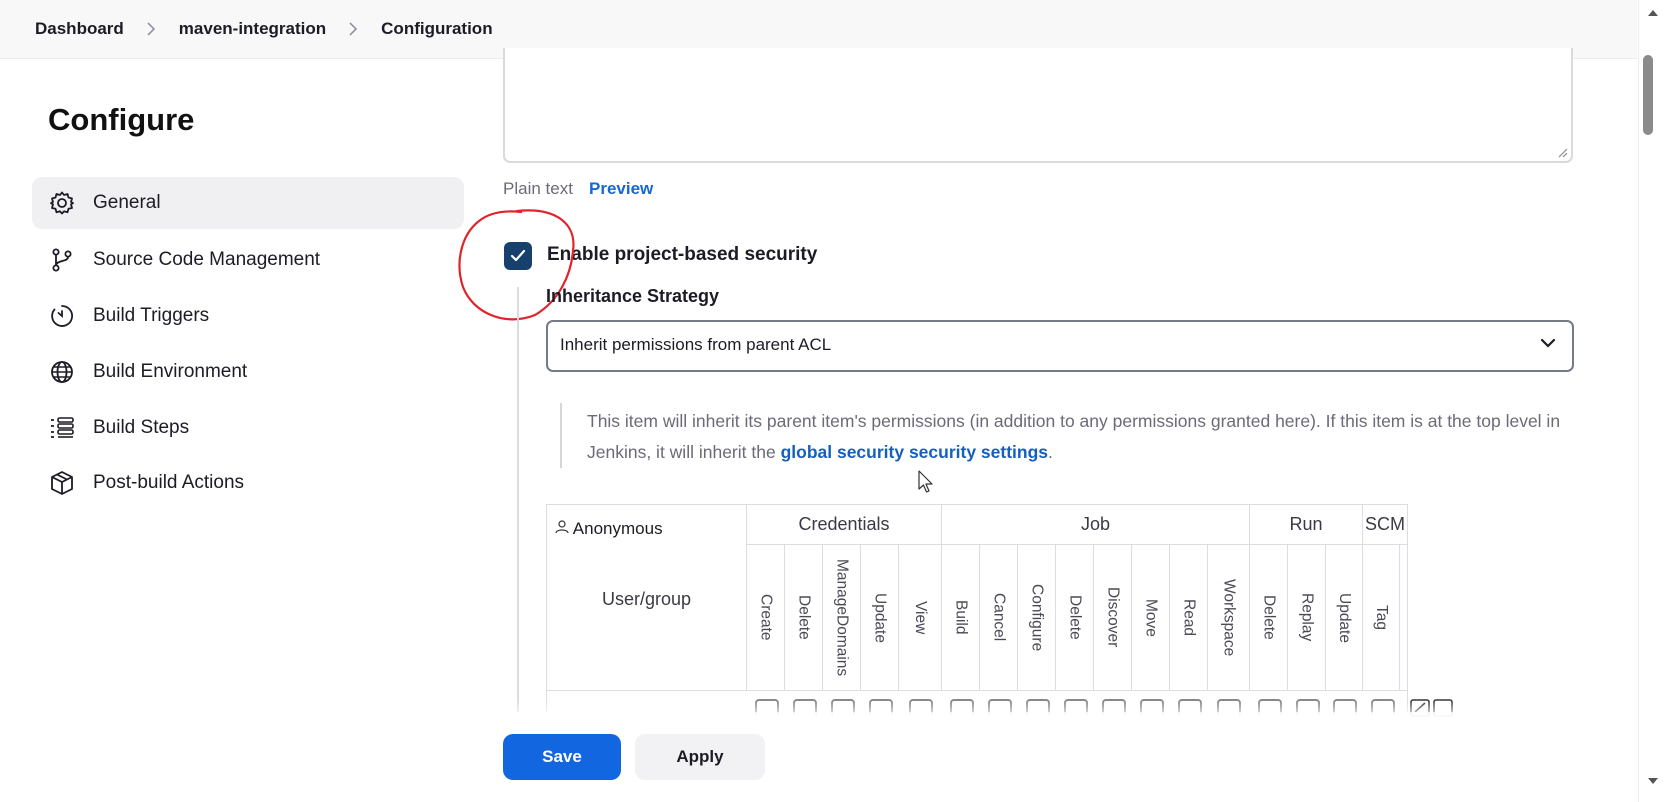 This screenshot has width=1668, height=802. Describe the element at coordinates (1548, 343) in the screenshot. I see `chevron-down-icon` at that location.